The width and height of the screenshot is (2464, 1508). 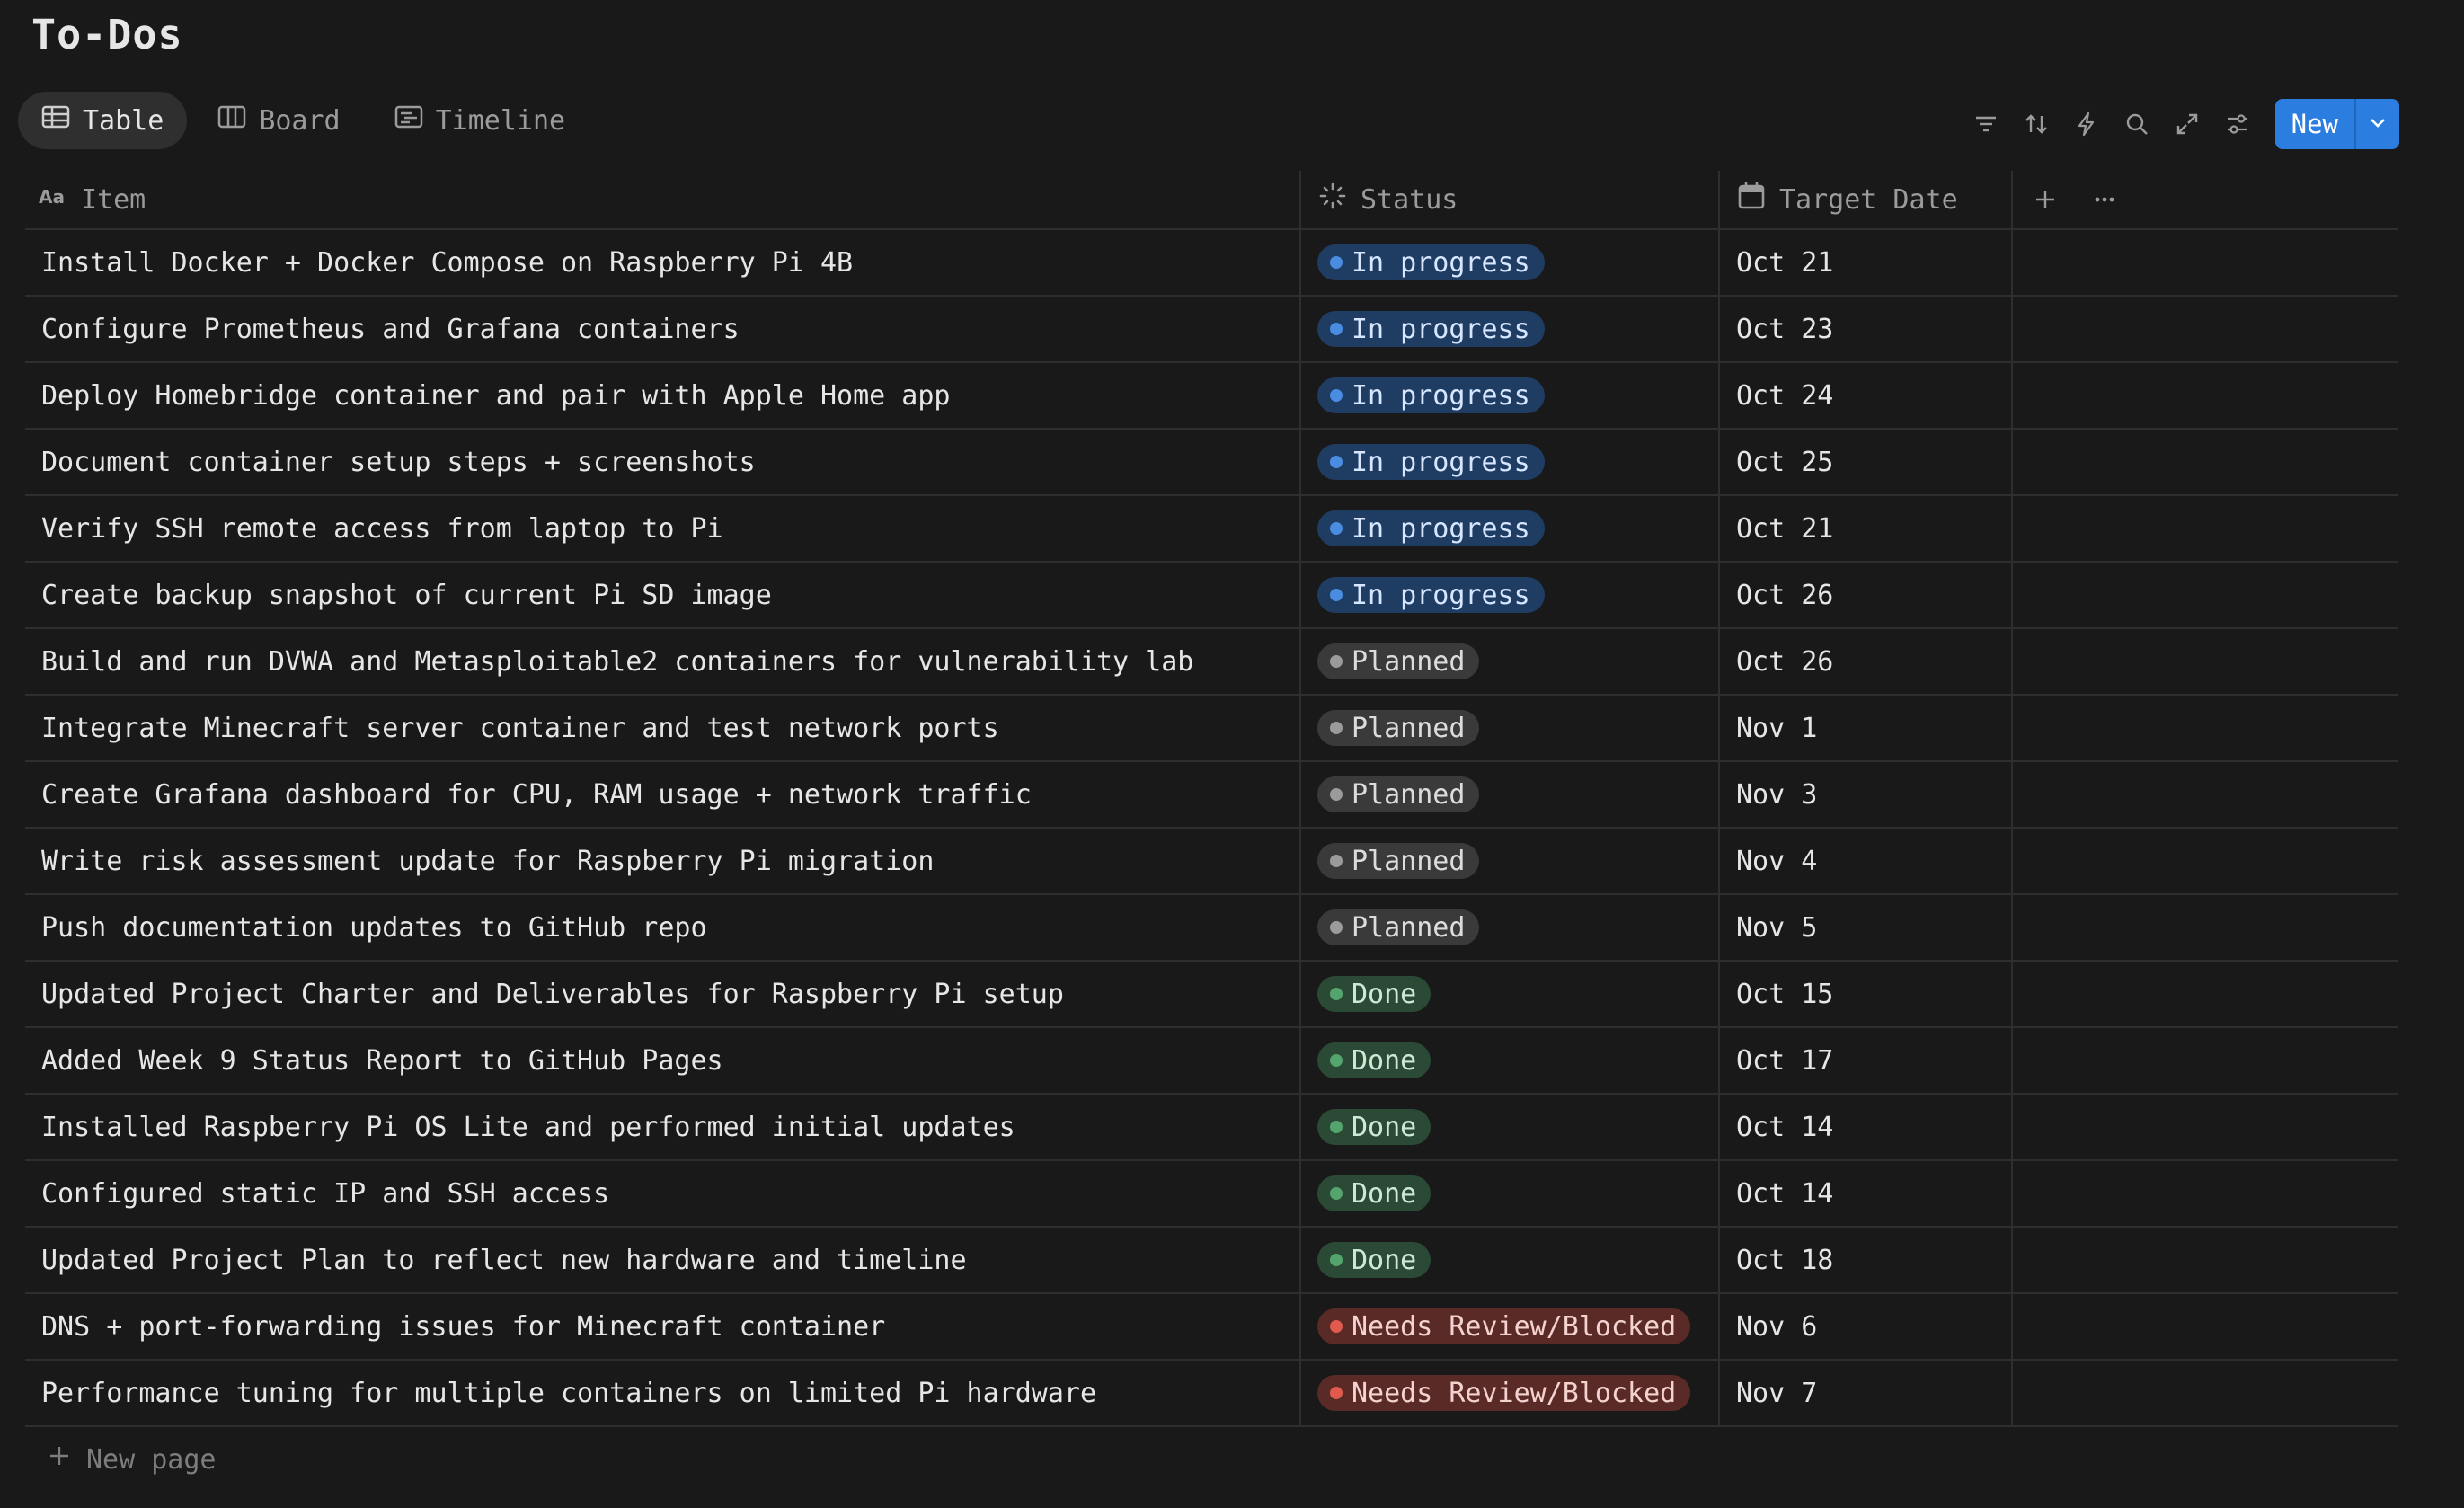 I want to click on column-header-status: Status, so click(x=1510, y=200).